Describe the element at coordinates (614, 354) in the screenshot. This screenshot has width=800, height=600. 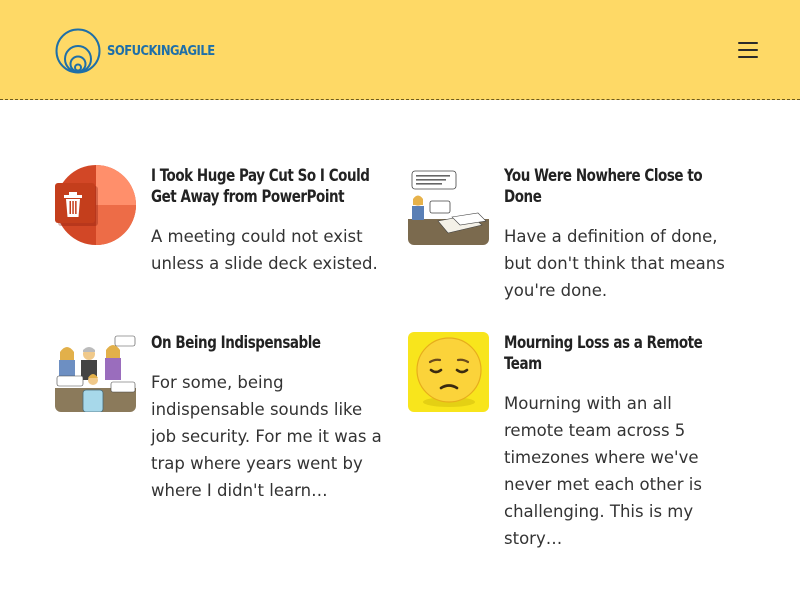
I see `post-title: Mourning Loss as a Remote Team` at that location.